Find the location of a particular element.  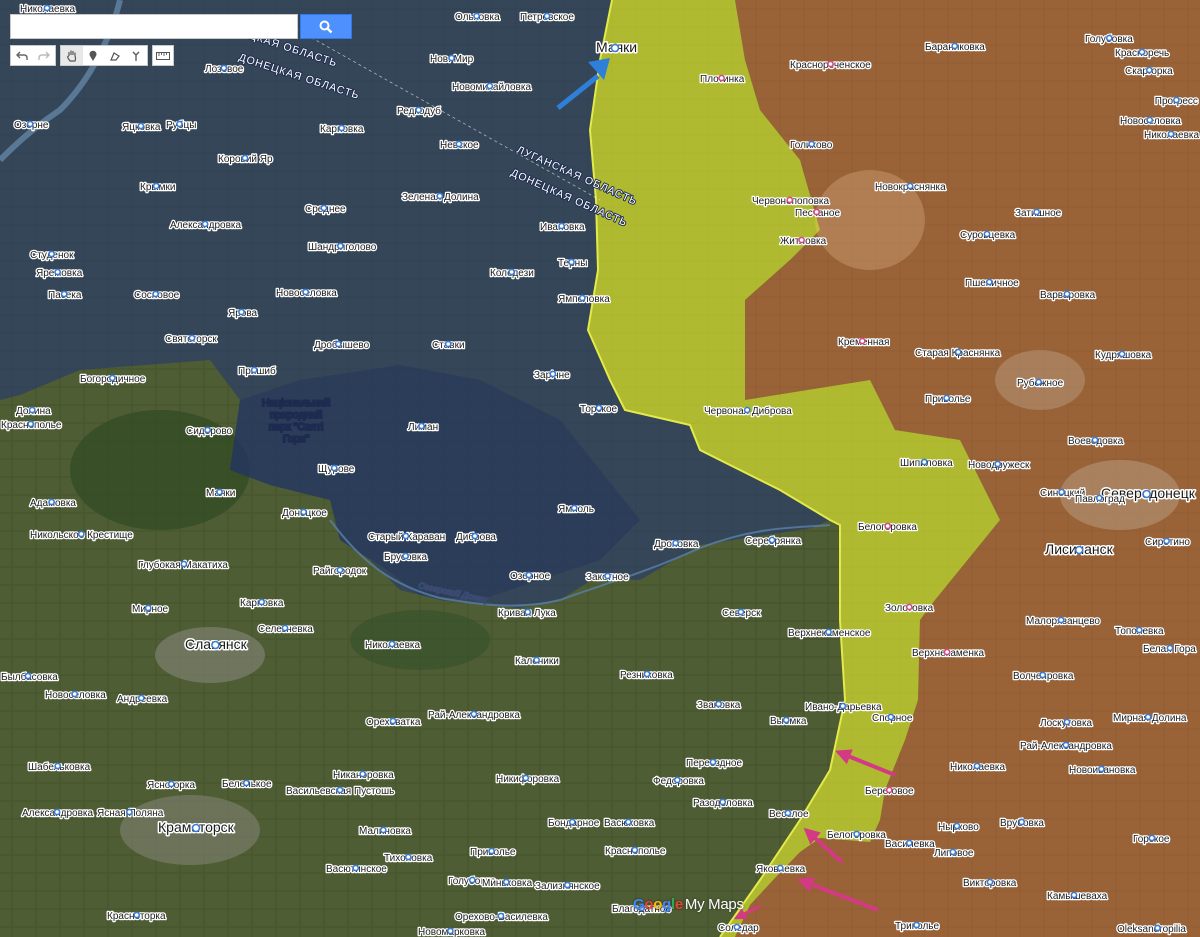

place-marker: Воеводовка is located at coordinates (1096, 442).